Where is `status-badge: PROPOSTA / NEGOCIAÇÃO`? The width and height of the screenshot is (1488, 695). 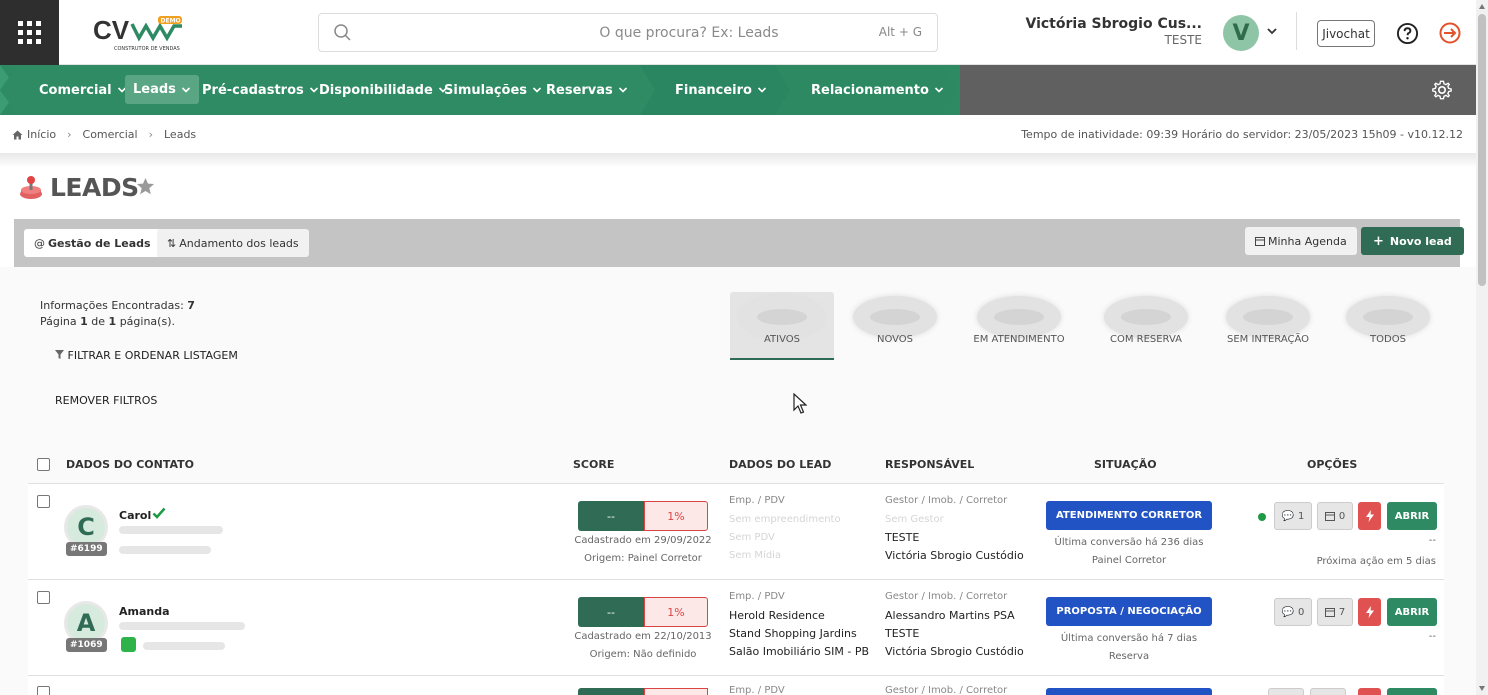
status-badge: PROPOSTA / NEGOCIAÇÃO is located at coordinates (1129, 611).